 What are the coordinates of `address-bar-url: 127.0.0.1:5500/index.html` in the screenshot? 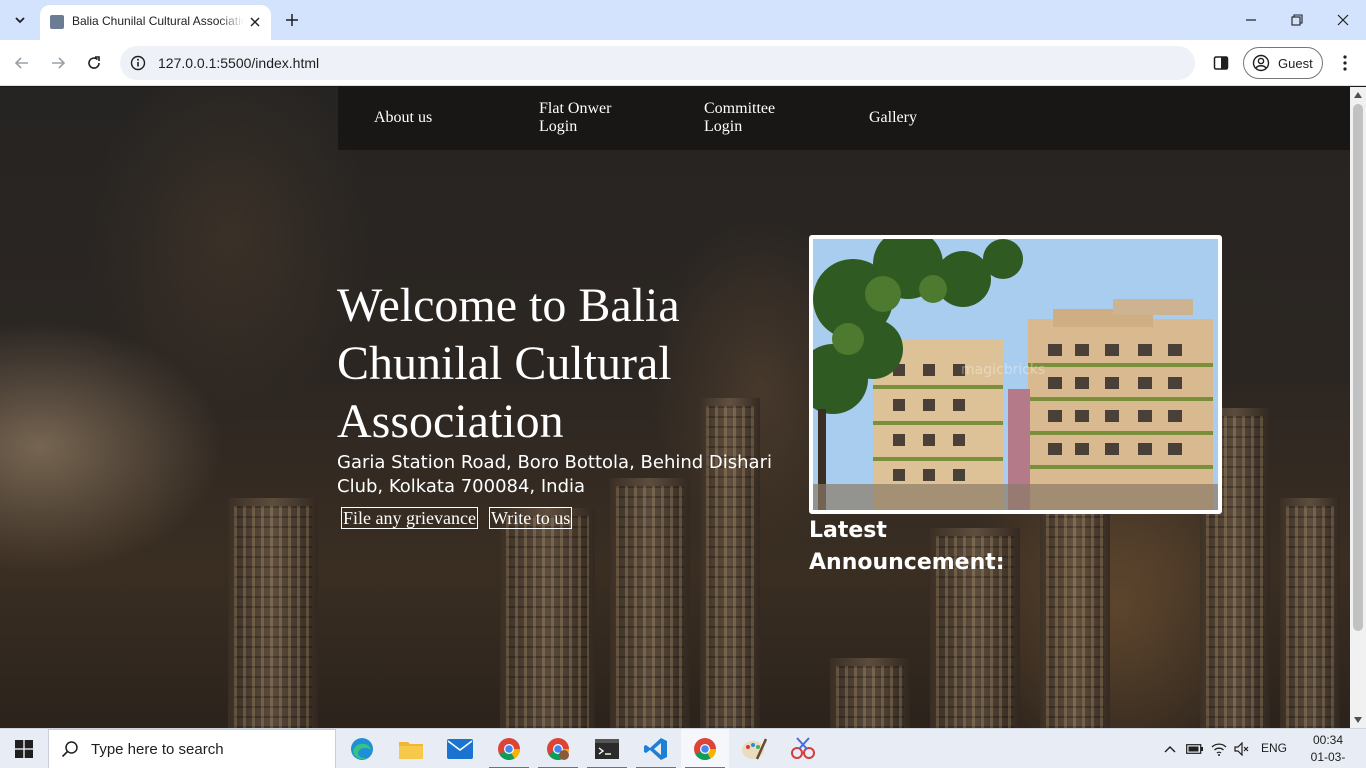 It's located at (239, 63).